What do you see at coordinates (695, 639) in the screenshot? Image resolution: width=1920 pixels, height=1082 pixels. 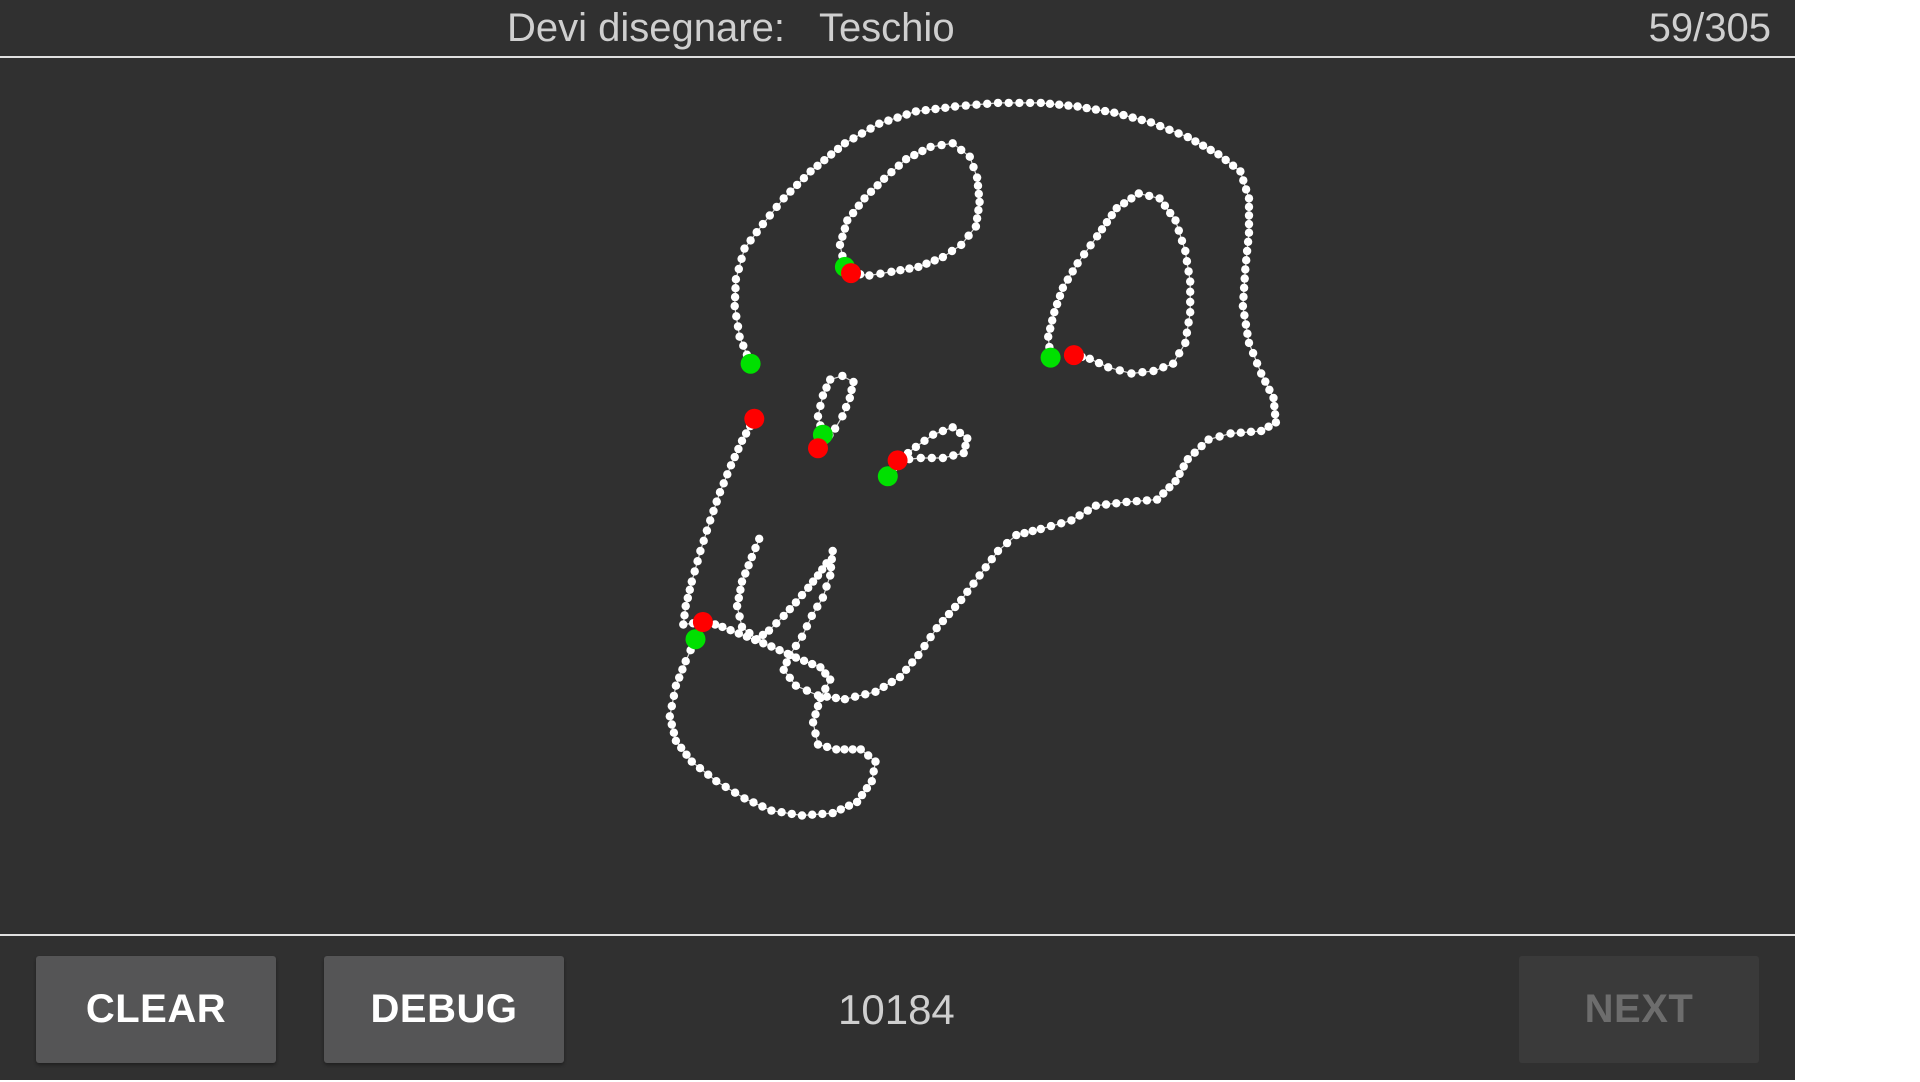 I see `stroke-start-marker` at bounding box center [695, 639].